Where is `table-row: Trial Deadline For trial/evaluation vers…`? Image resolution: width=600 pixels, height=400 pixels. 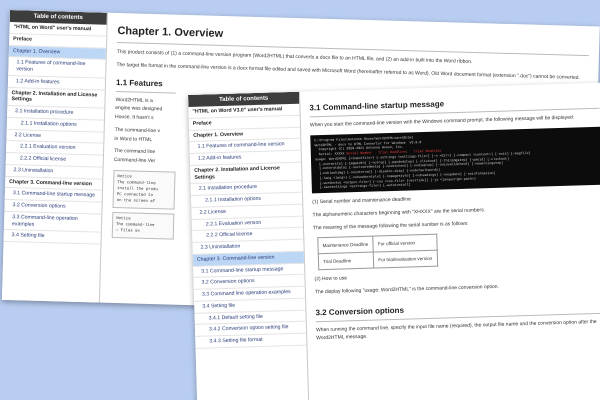 table-row: Trial Deadline For trial/evaluation vers… is located at coordinates (378, 260).